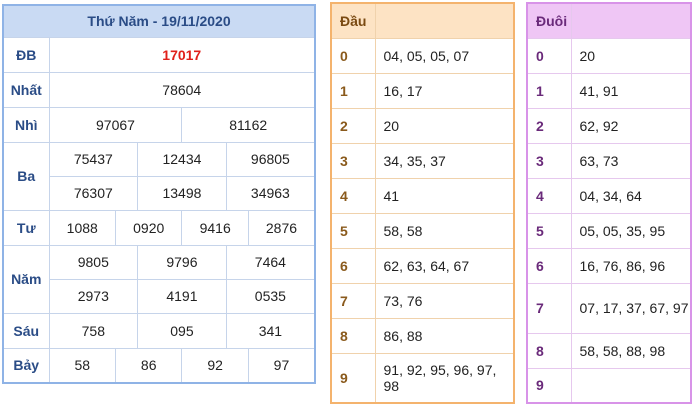 This screenshot has width=698, height=413. Describe the element at coordinates (159, 21) in the screenshot. I see `results-title: Thứ Năm - 19/11/2020` at that location.